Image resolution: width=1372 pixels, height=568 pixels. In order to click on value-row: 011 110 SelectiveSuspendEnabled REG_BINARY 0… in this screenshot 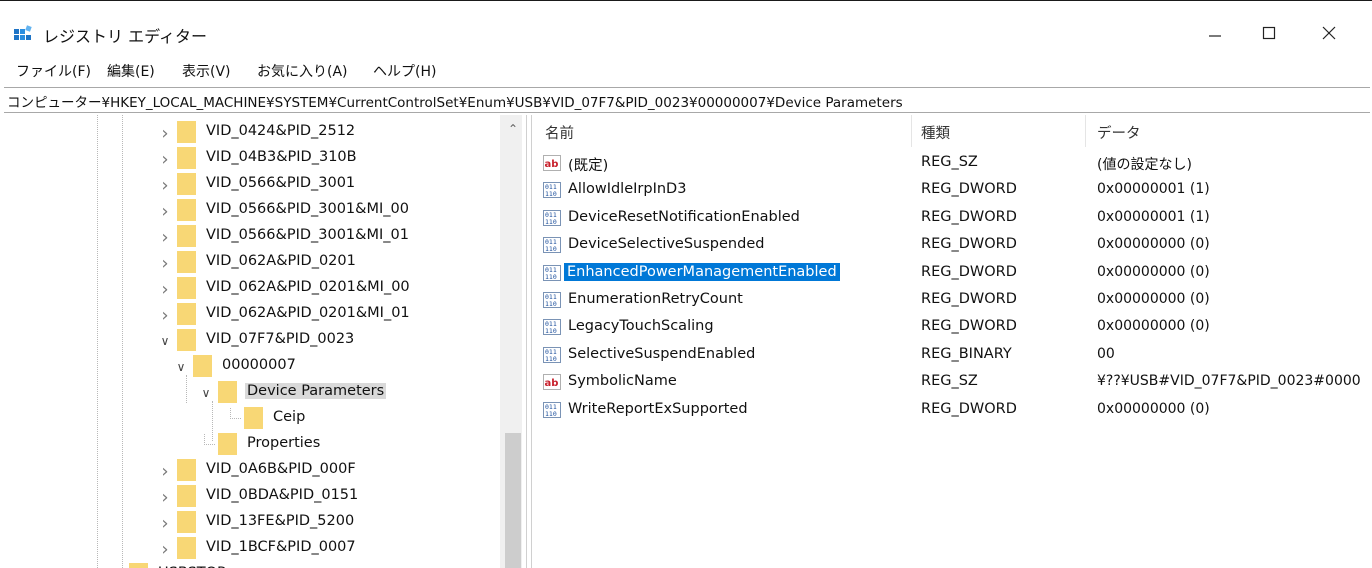, I will do `click(952, 355)`.